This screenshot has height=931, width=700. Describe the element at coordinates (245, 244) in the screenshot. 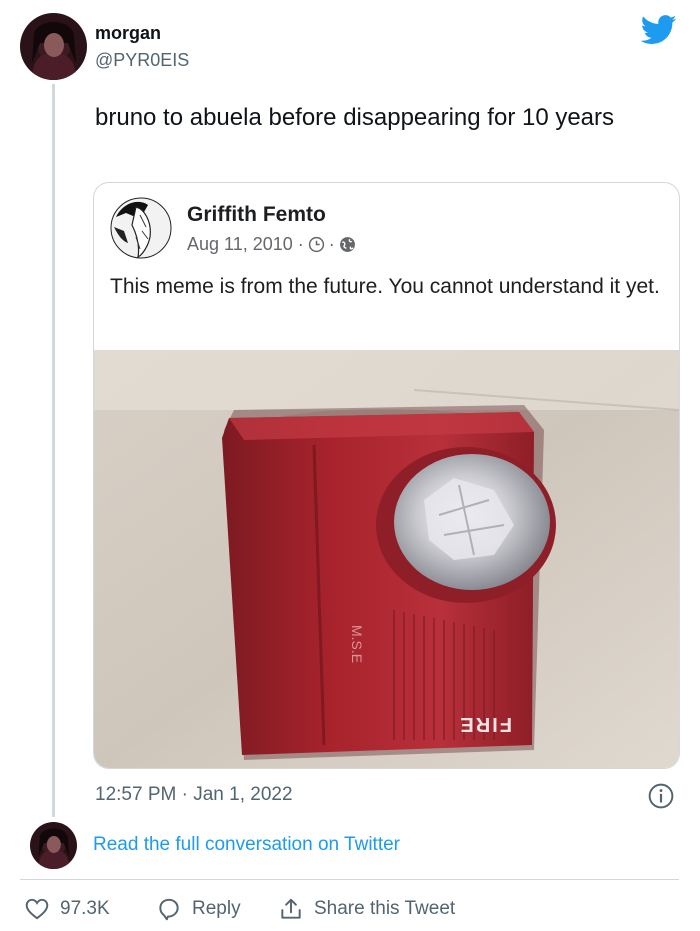

I see `quoted-post-date: Aug 11, 2010 ·` at that location.